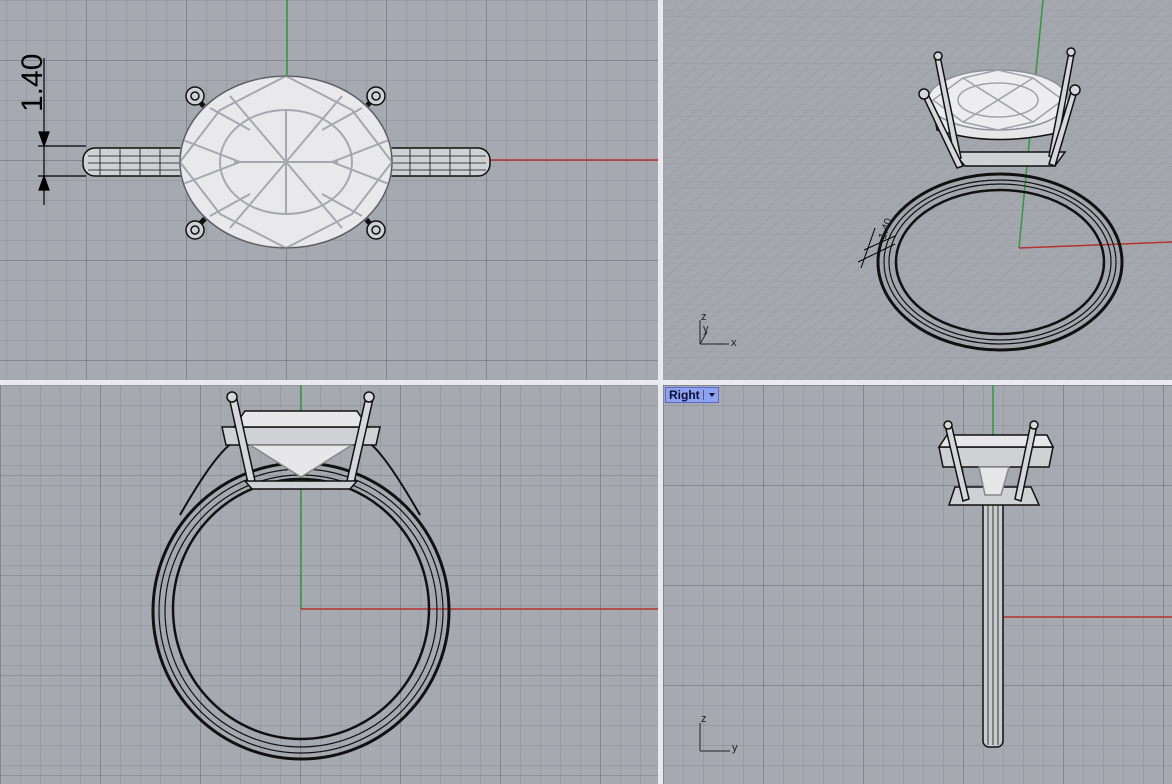  I want to click on viewport-title-right: Right, so click(692, 395).